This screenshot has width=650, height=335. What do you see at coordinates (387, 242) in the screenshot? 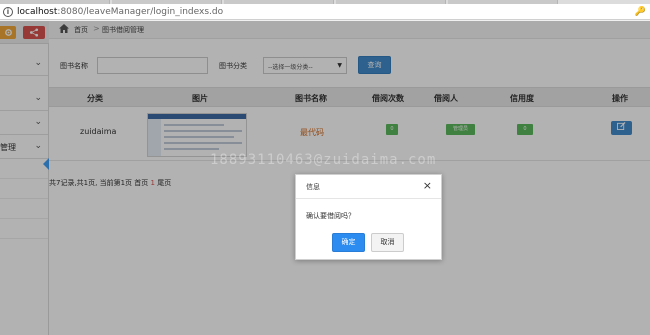
I see `cancel-button: 取消` at bounding box center [387, 242].